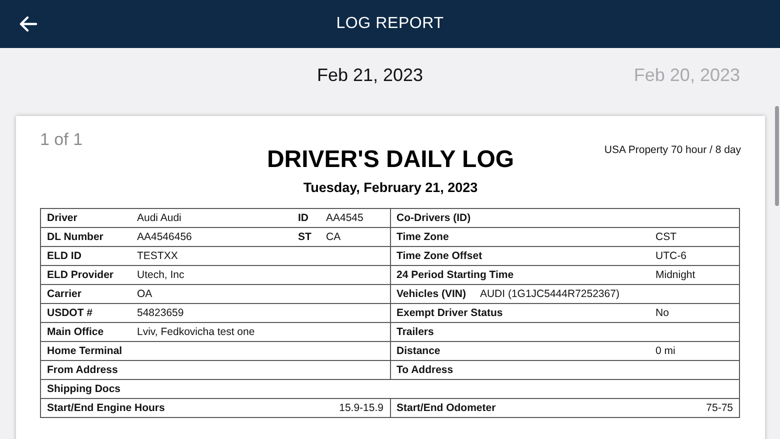 This screenshot has width=780, height=439. Describe the element at coordinates (425, 370) in the screenshot. I see `field-label: To Address` at that location.